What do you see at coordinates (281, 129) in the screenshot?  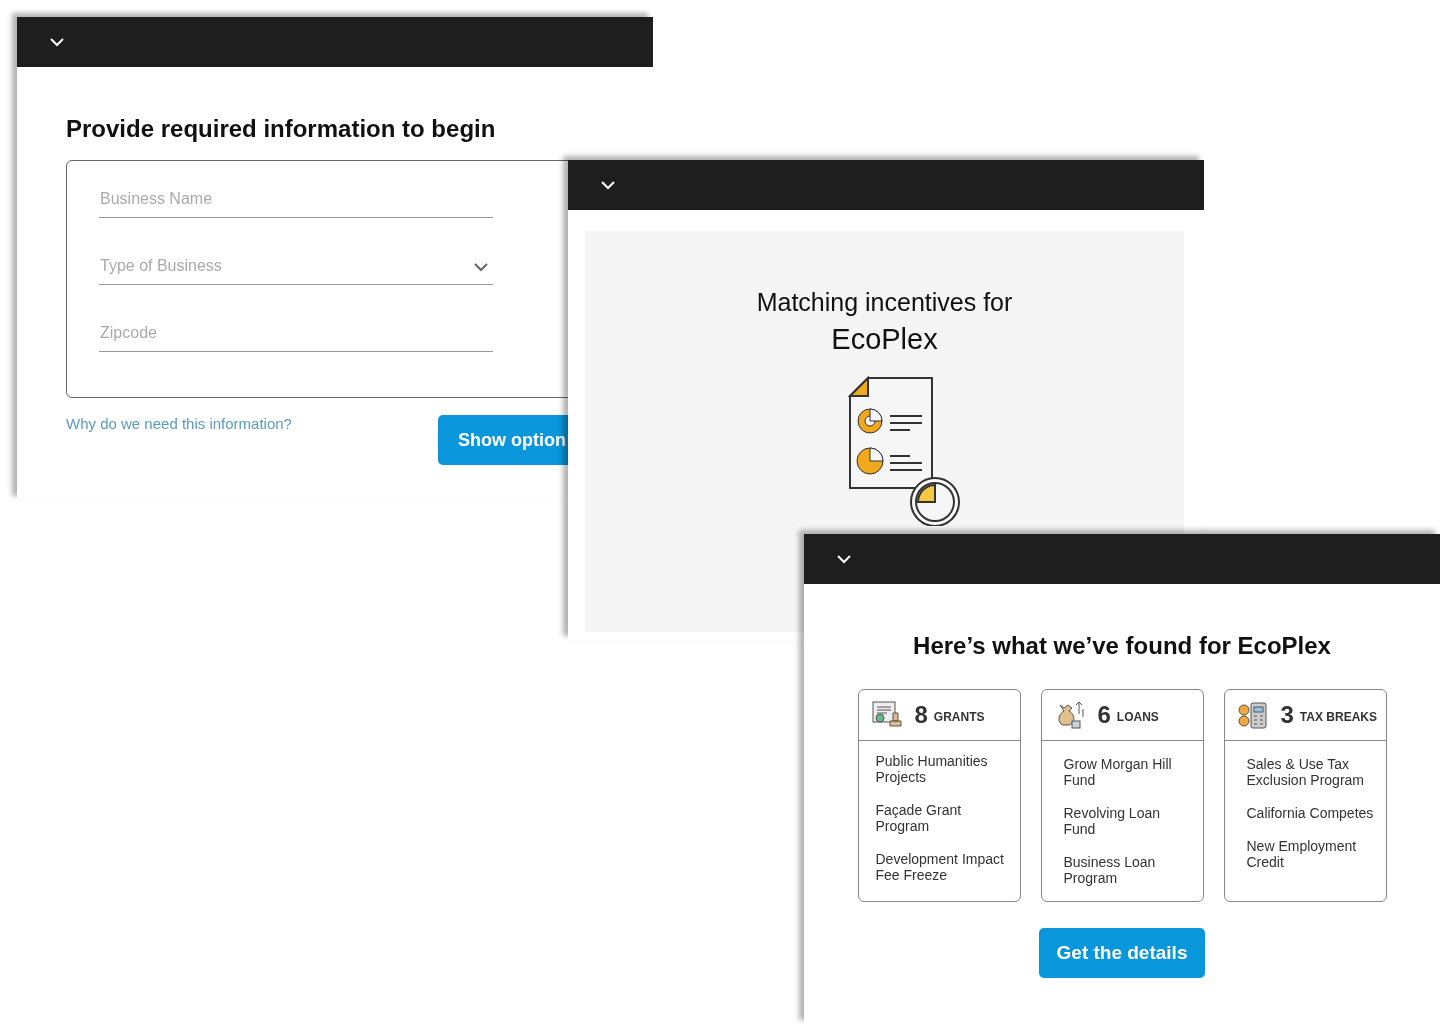 I see `form-heading: Provide required information to begin` at bounding box center [281, 129].